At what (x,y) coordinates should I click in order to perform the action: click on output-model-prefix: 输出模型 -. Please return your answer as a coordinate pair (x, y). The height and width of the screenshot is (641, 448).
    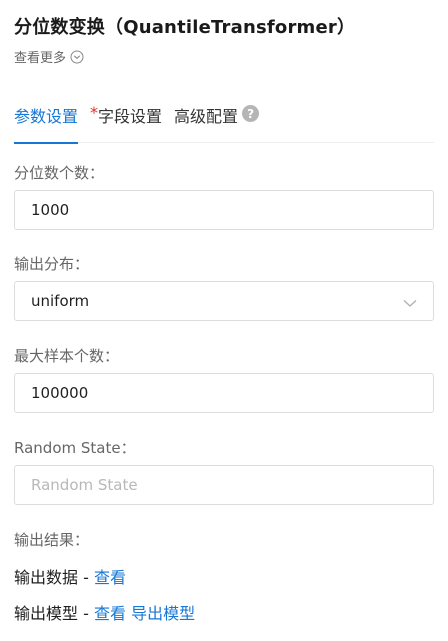
    Looking at the image, I should click on (54, 613).